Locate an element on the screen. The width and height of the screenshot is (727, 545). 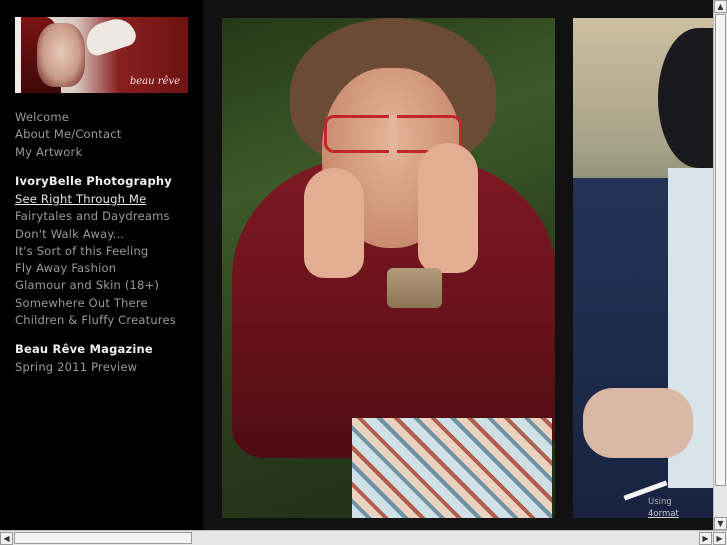
section-heading-beau-reve: Beau Rêve Magazine is located at coordinates (84, 349).